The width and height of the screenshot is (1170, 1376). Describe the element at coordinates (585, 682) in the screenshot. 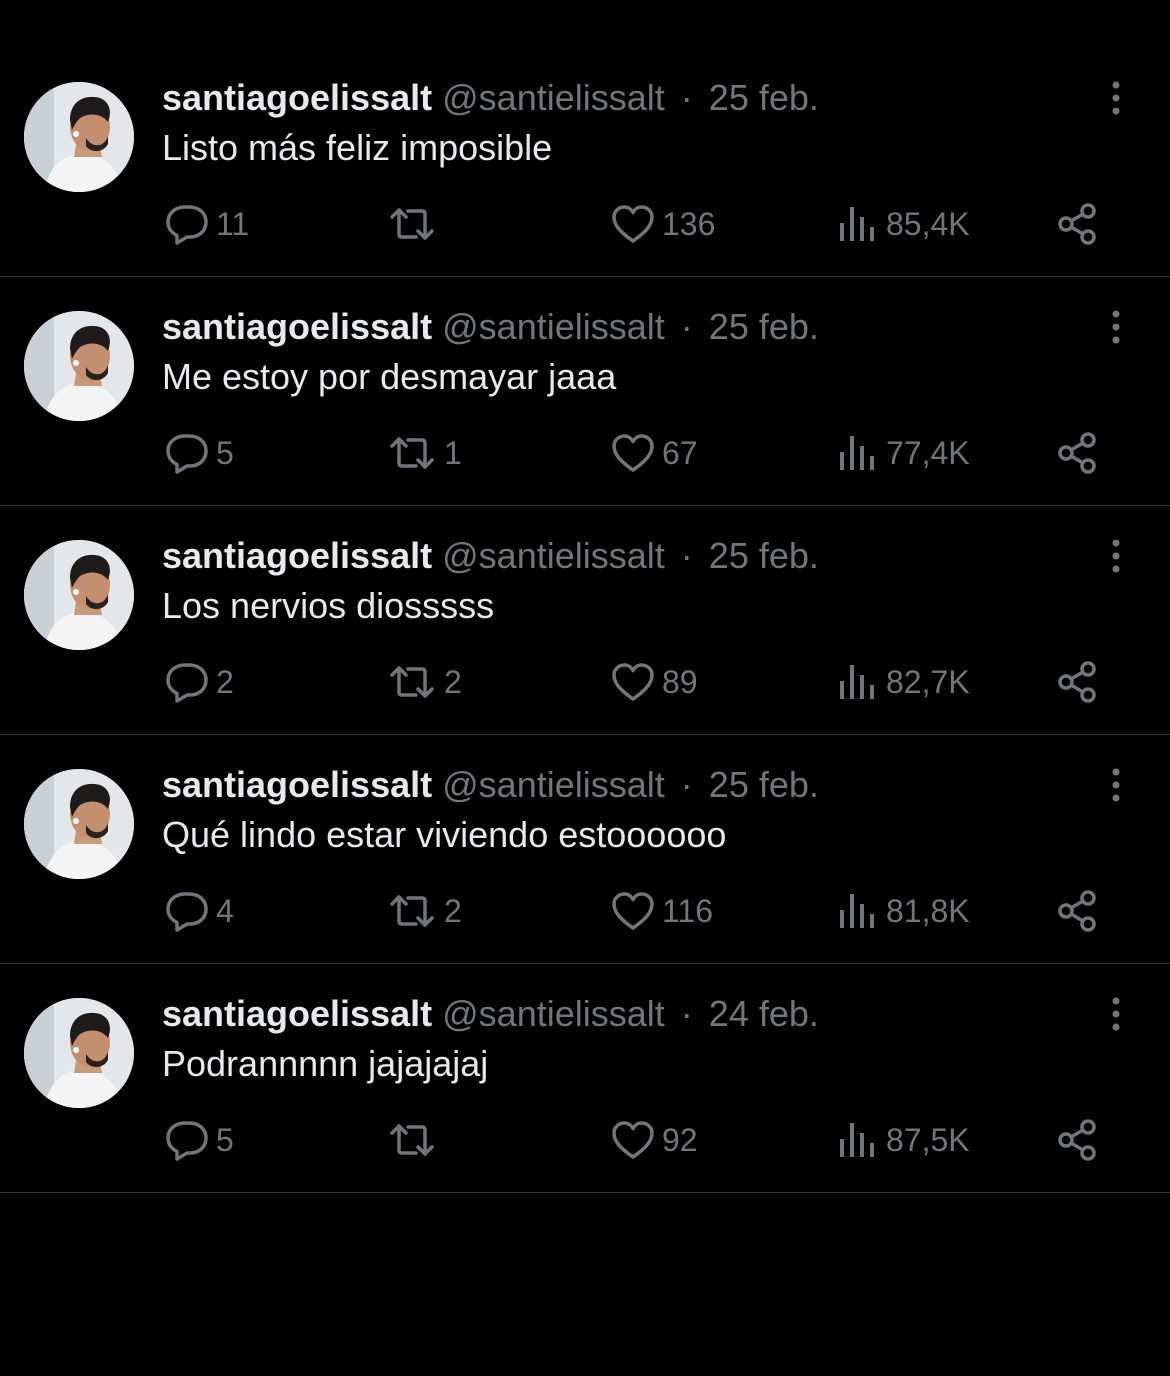

I see `tweet-actions: 2 2 89 82,7K` at that location.